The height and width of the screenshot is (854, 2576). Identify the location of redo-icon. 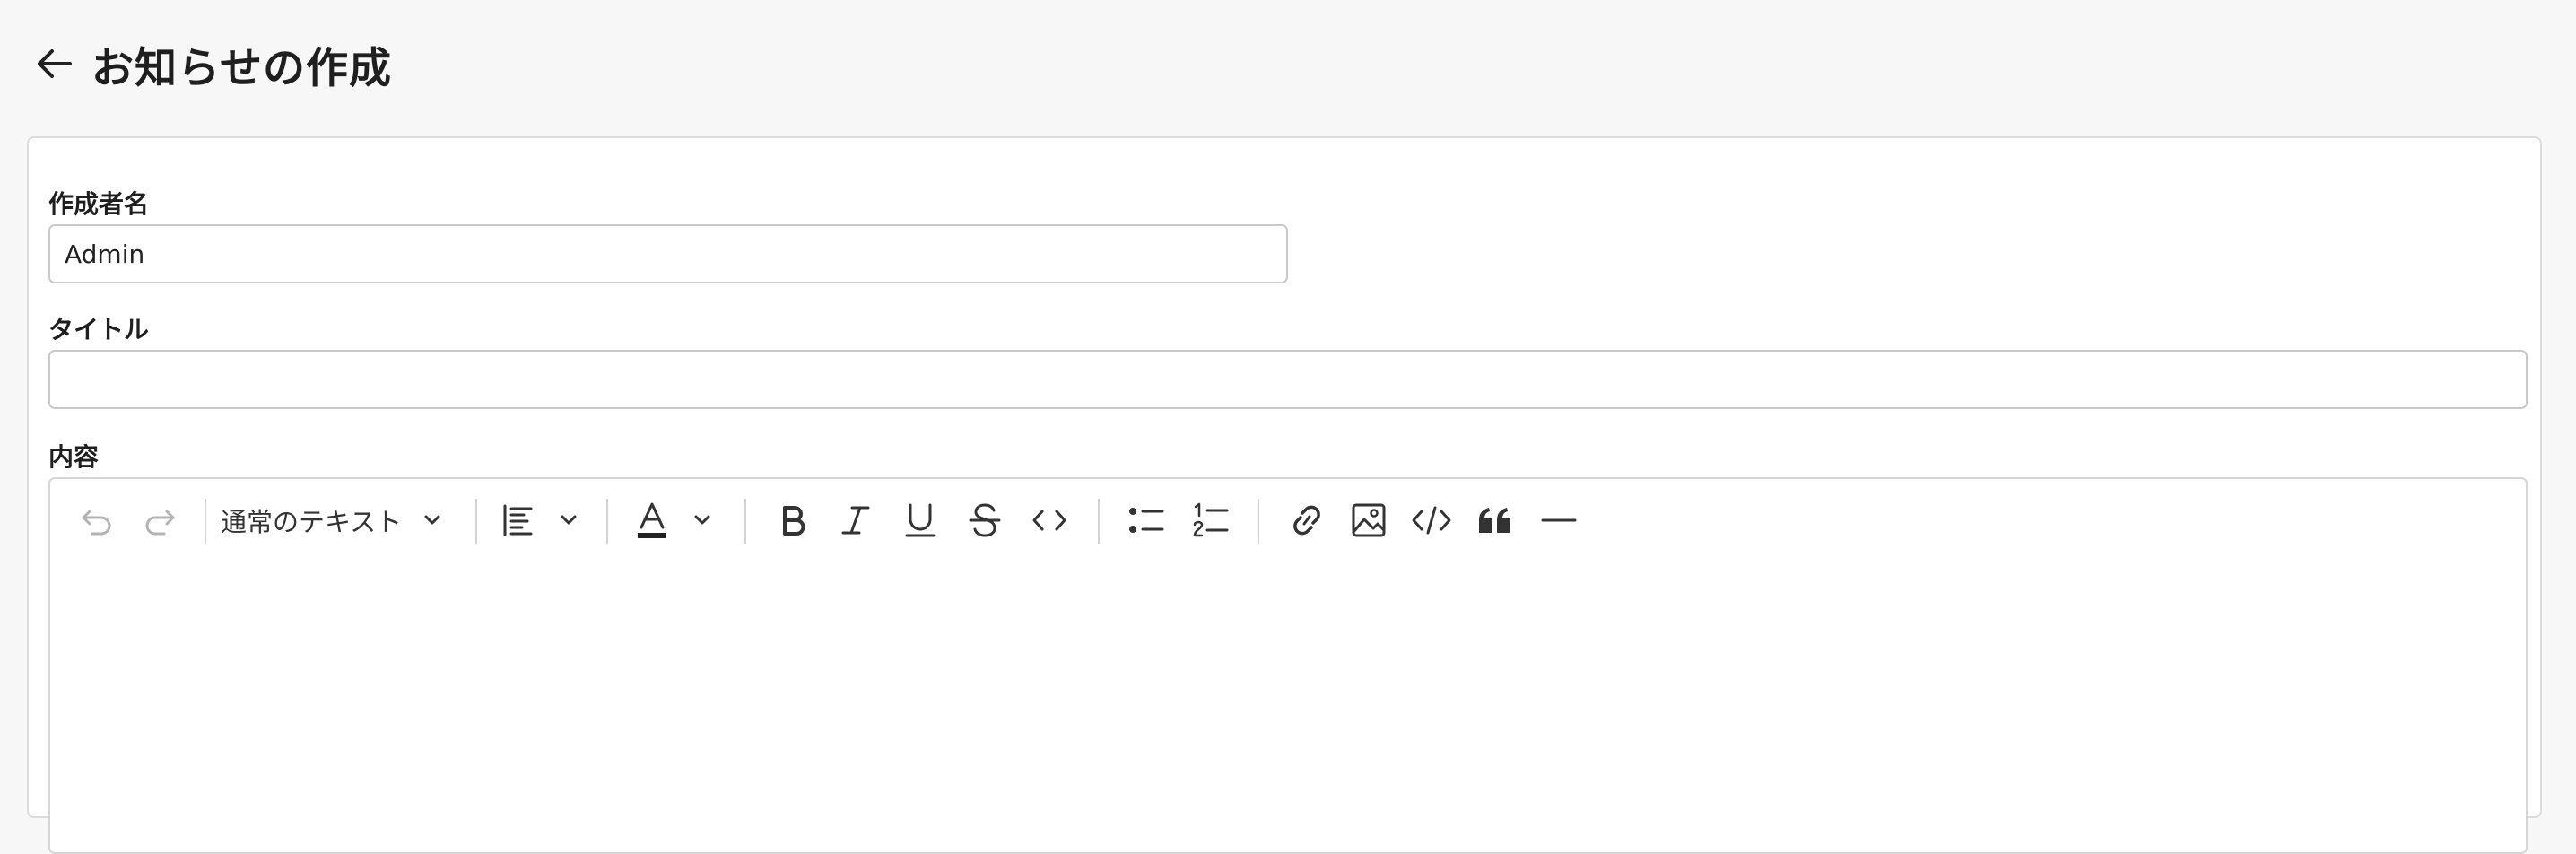
(160, 523).